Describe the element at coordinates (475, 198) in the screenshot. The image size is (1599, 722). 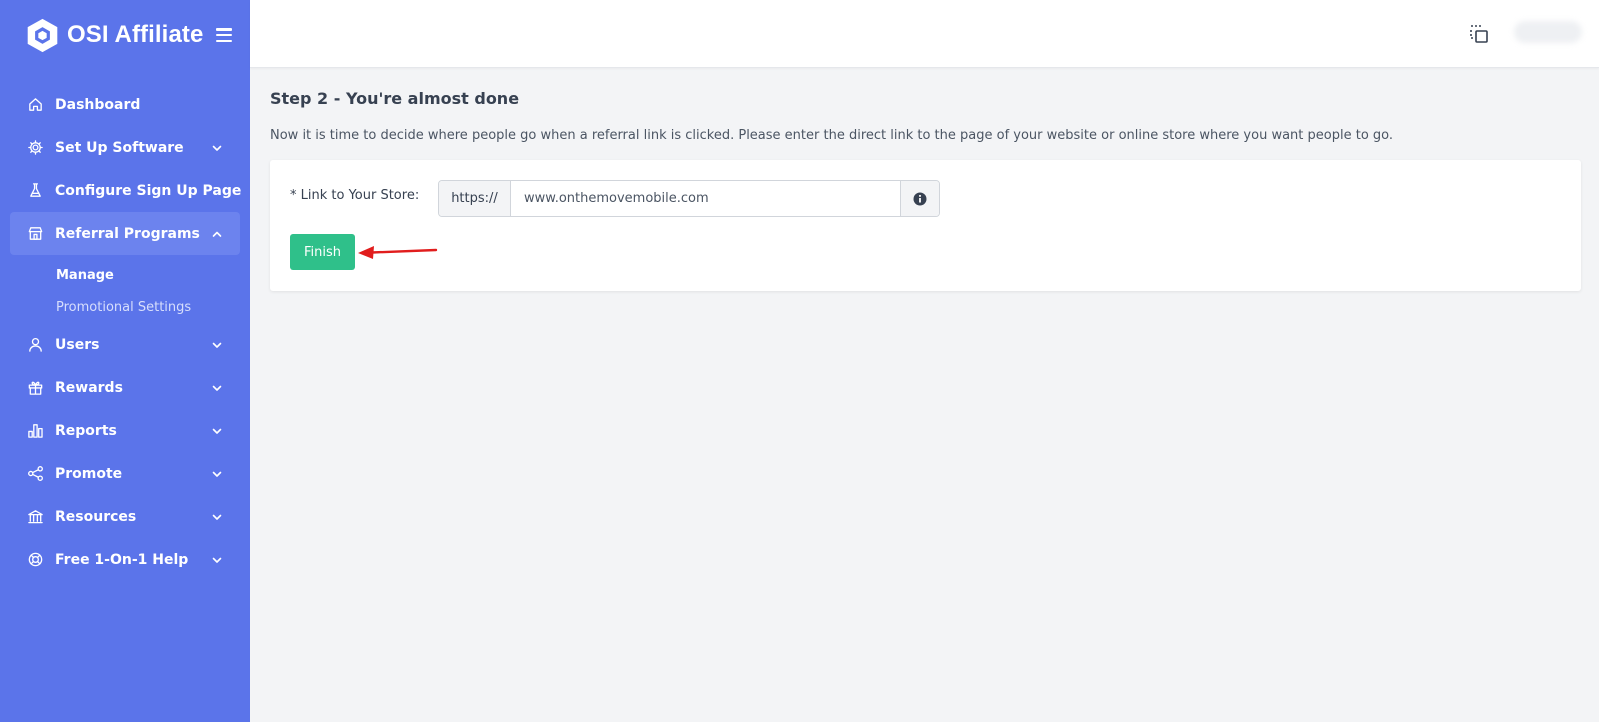
I see `url-prefix: https://` at that location.